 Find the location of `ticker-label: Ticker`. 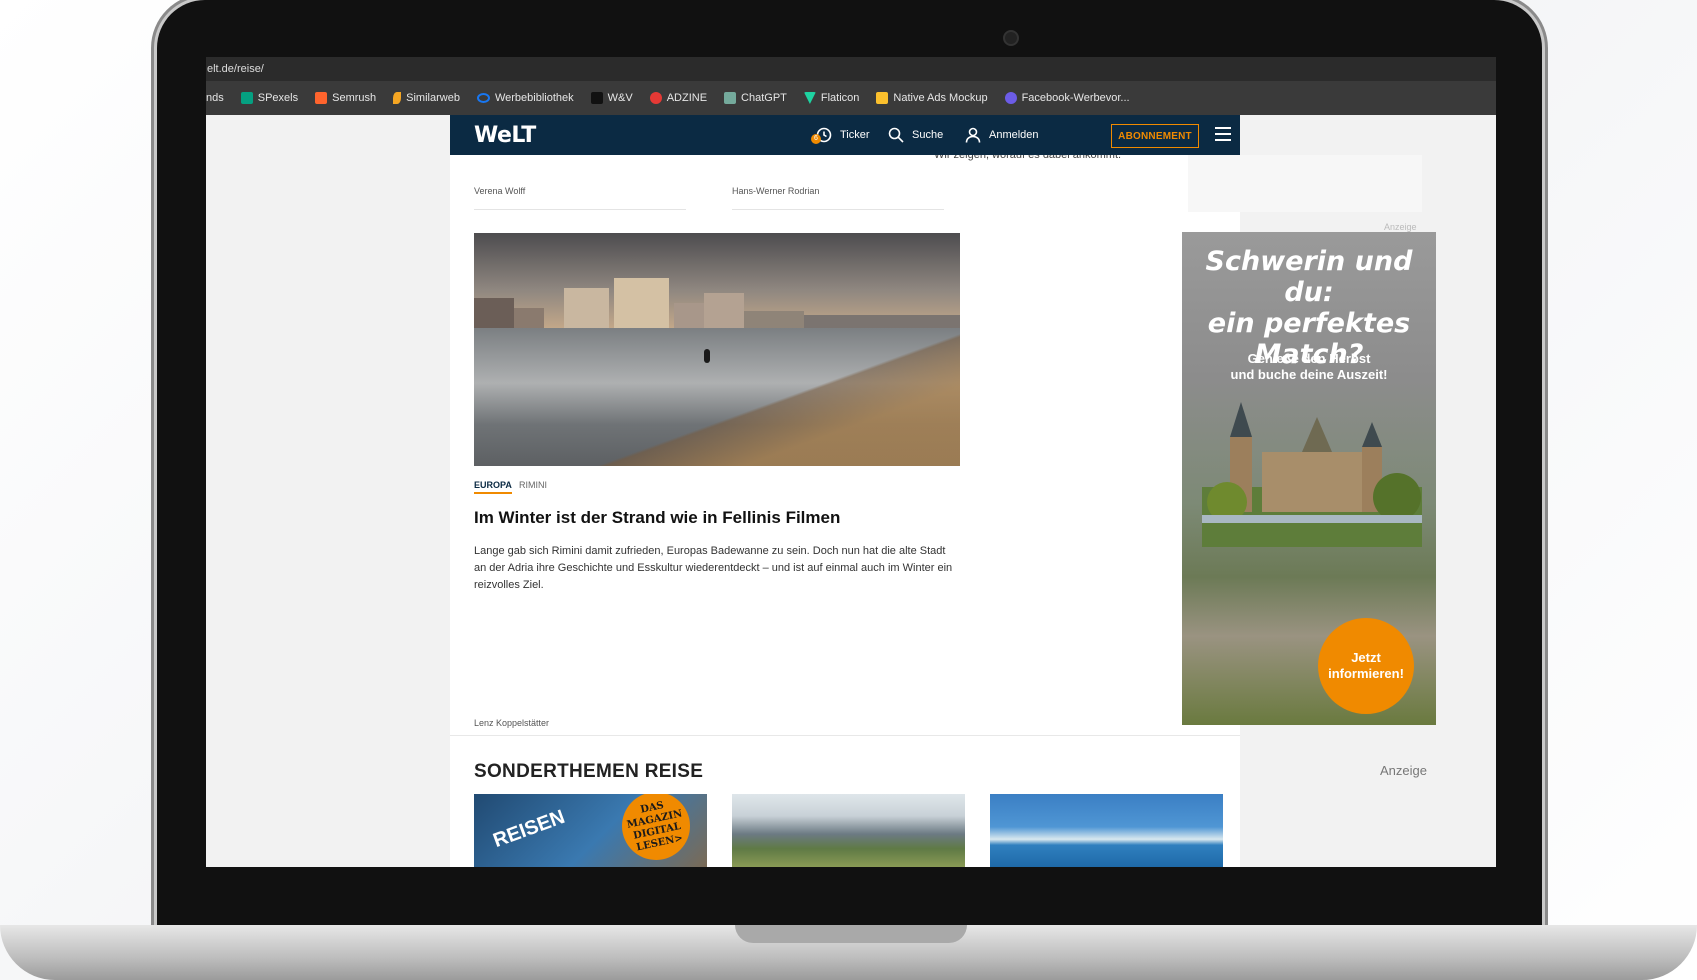

ticker-label: Ticker is located at coordinates (855, 135).